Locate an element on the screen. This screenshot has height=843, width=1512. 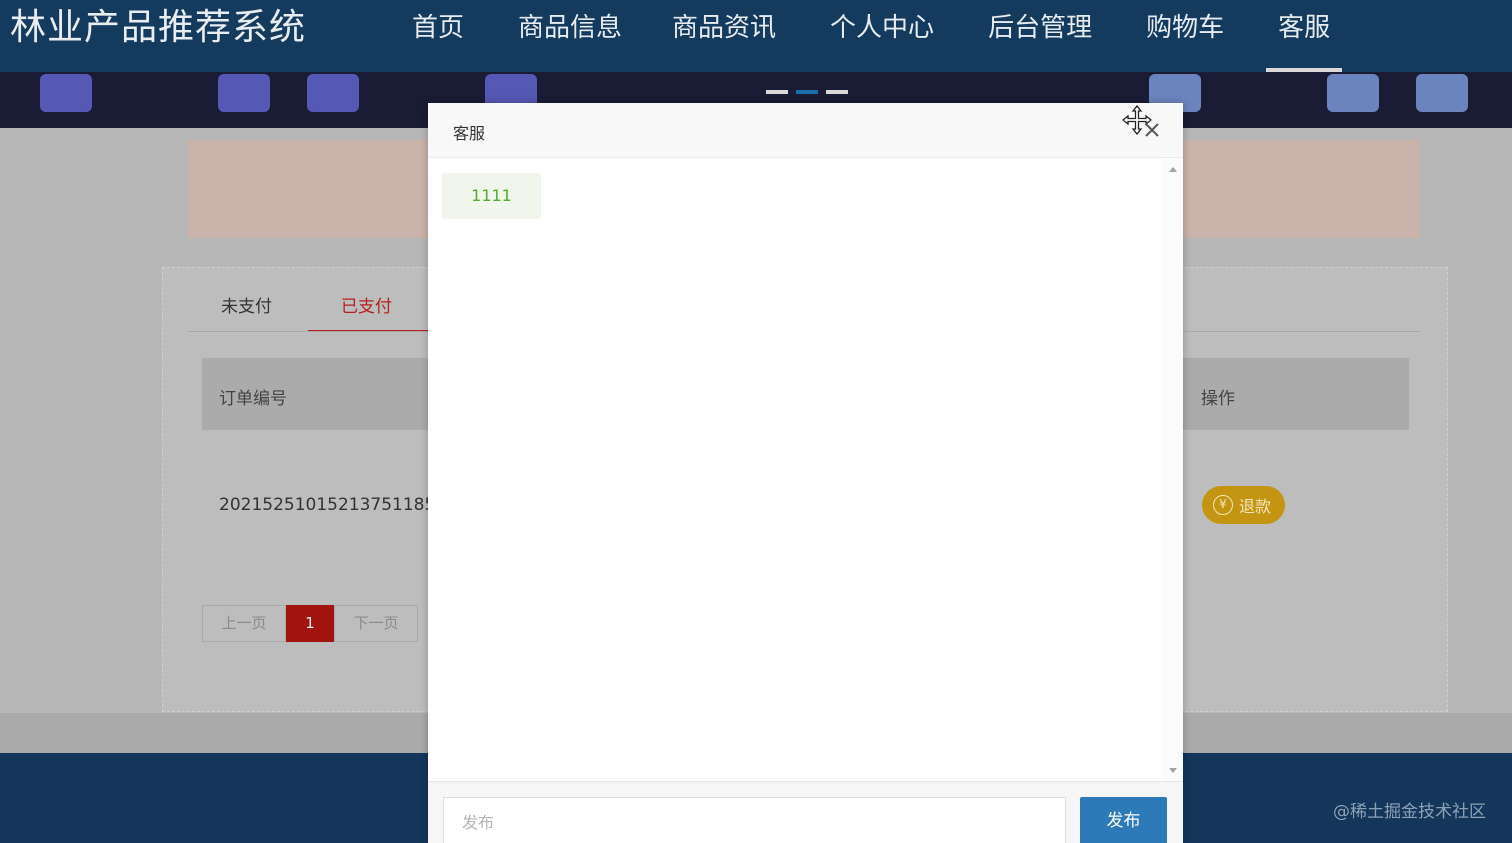
yen-icon: ¥ is located at coordinates (1223, 505).